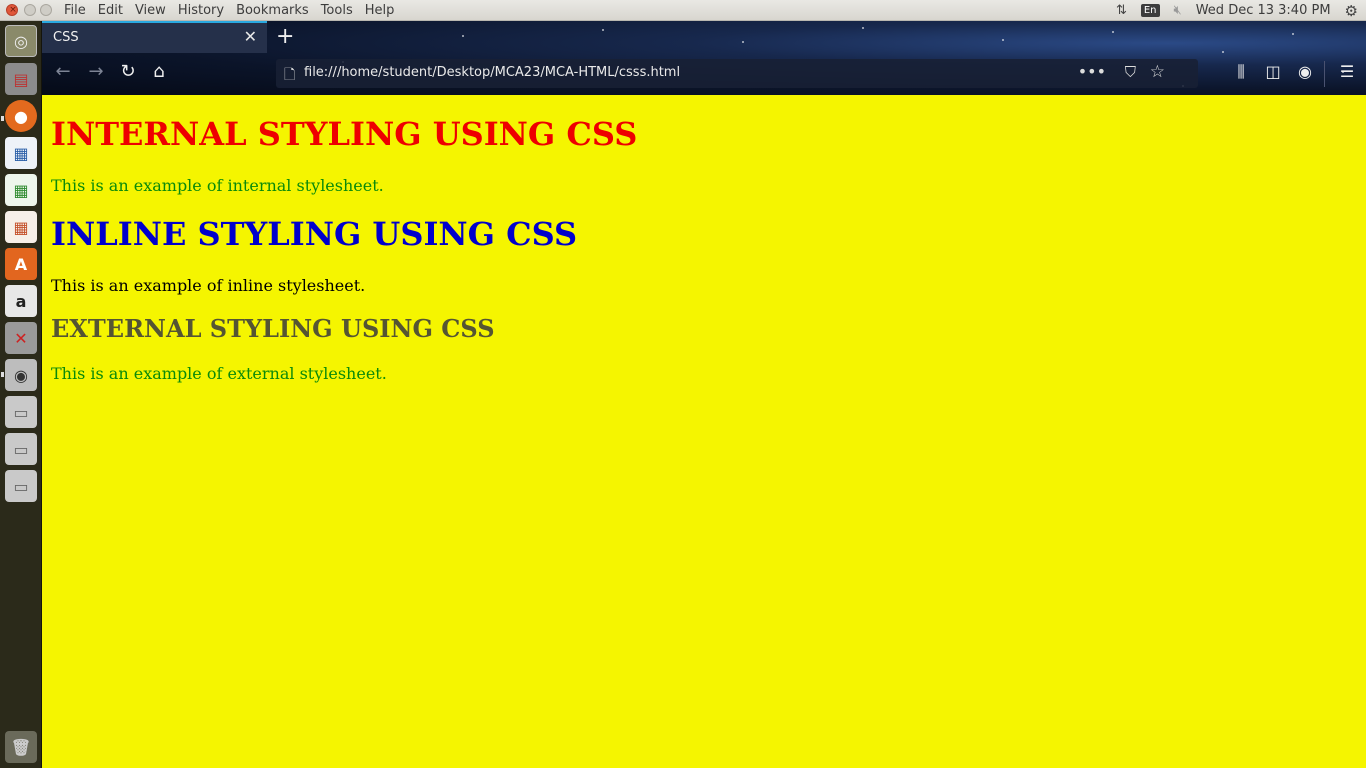  Describe the element at coordinates (1347, 71) in the screenshot. I see `hamburger-menu-icon: ☰` at that location.